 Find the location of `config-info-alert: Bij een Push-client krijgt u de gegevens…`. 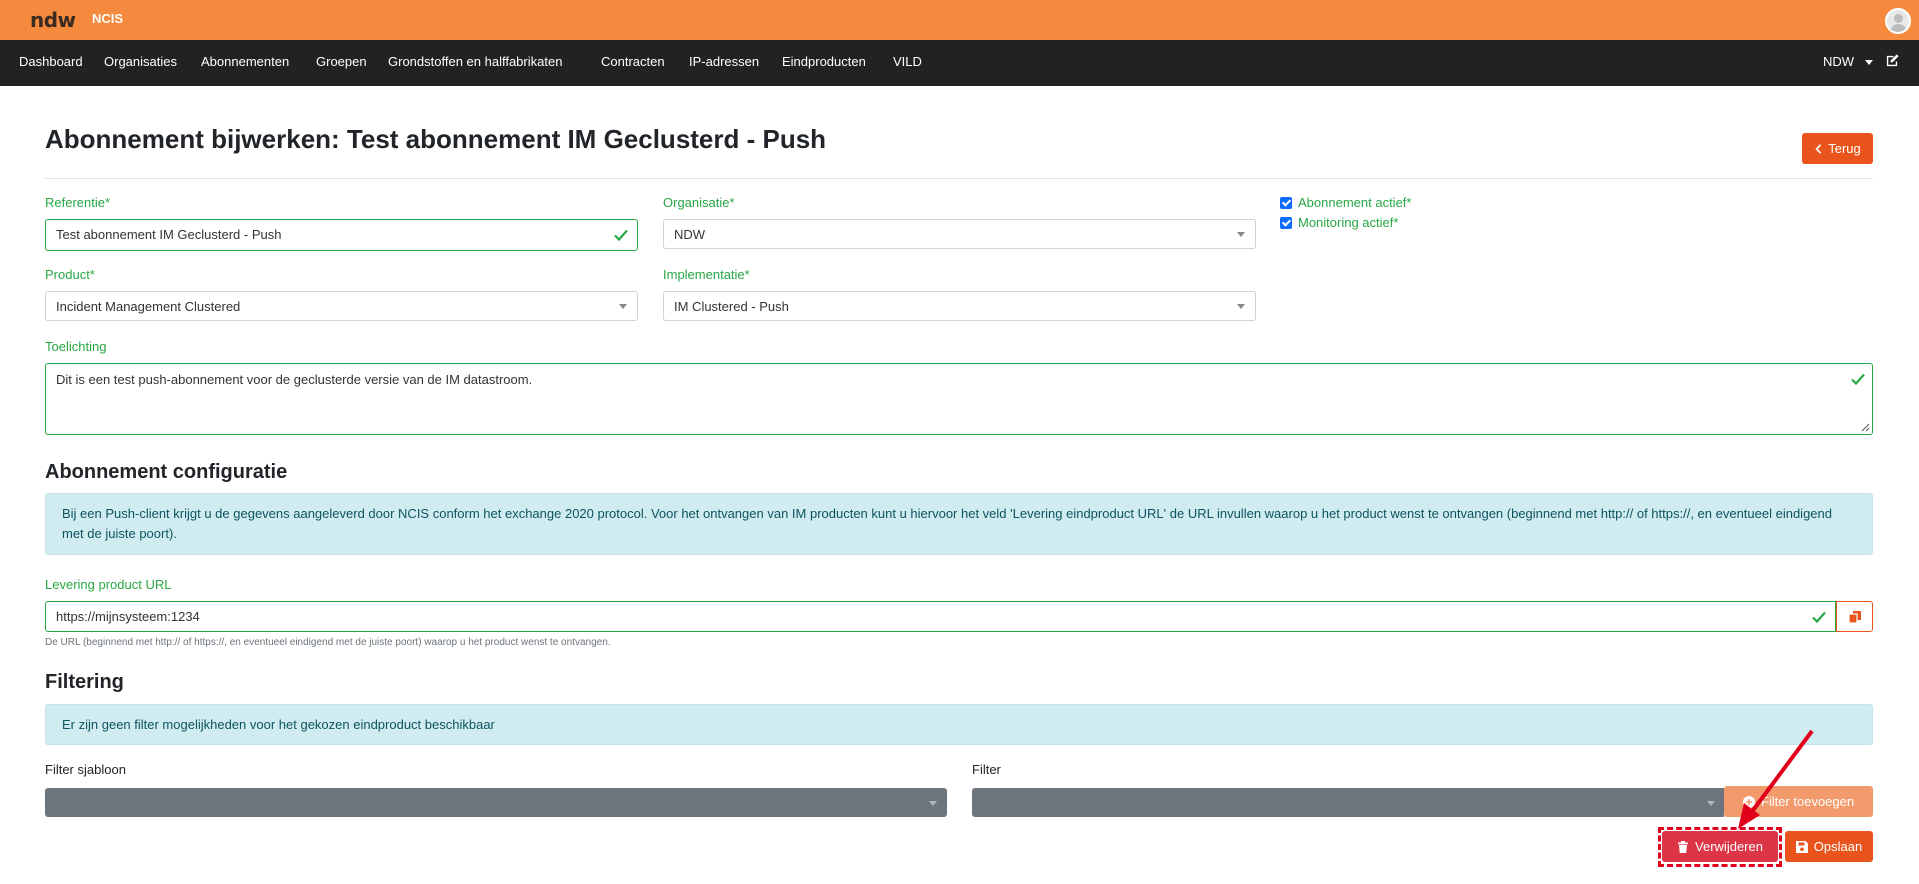

config-info-alert: Bij een Push-client krijgt u de gegevens… is located at coordinates (959, 524).